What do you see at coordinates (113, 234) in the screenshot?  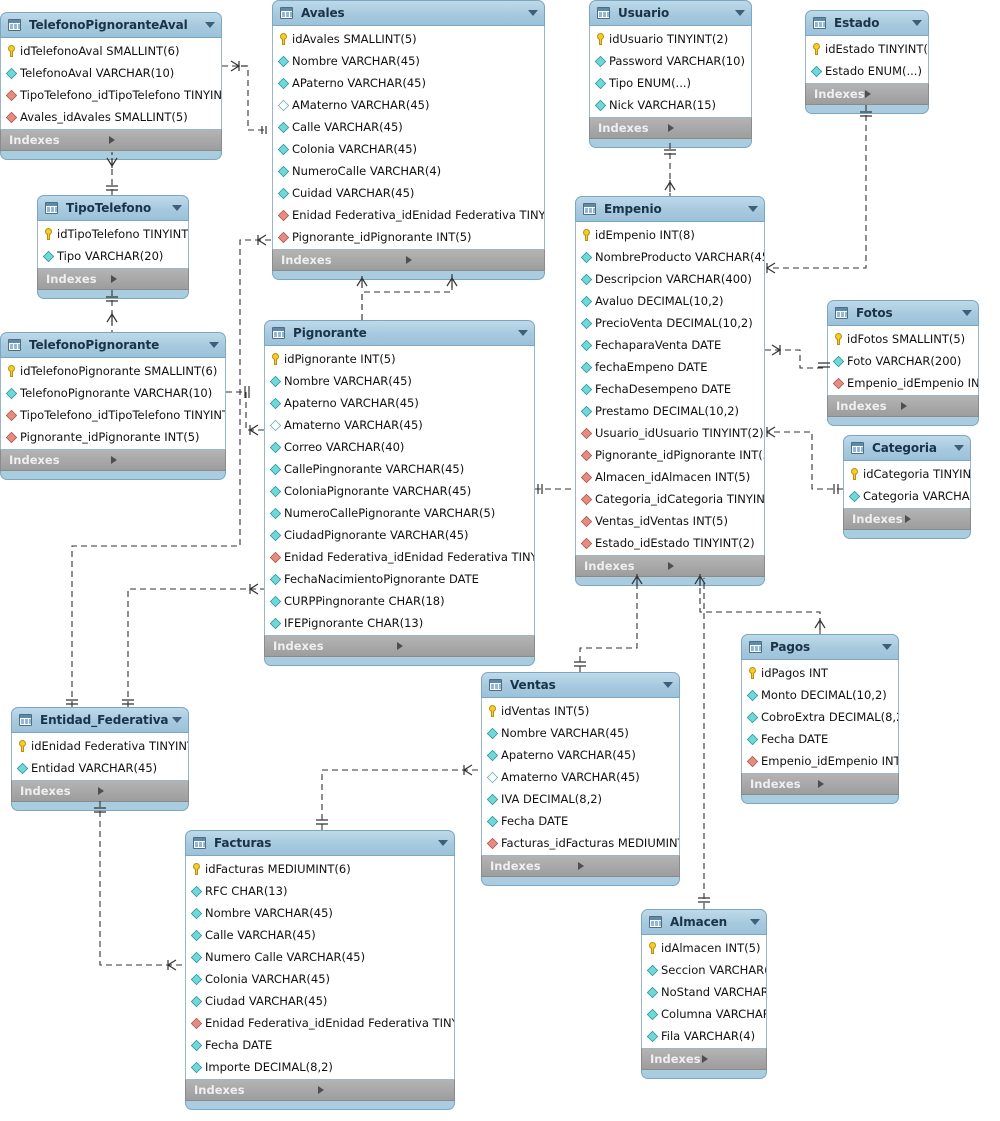 I see `column-row-primary-key: idTipoTelefono TINYINT(2)` at bounding box center [113, 234].